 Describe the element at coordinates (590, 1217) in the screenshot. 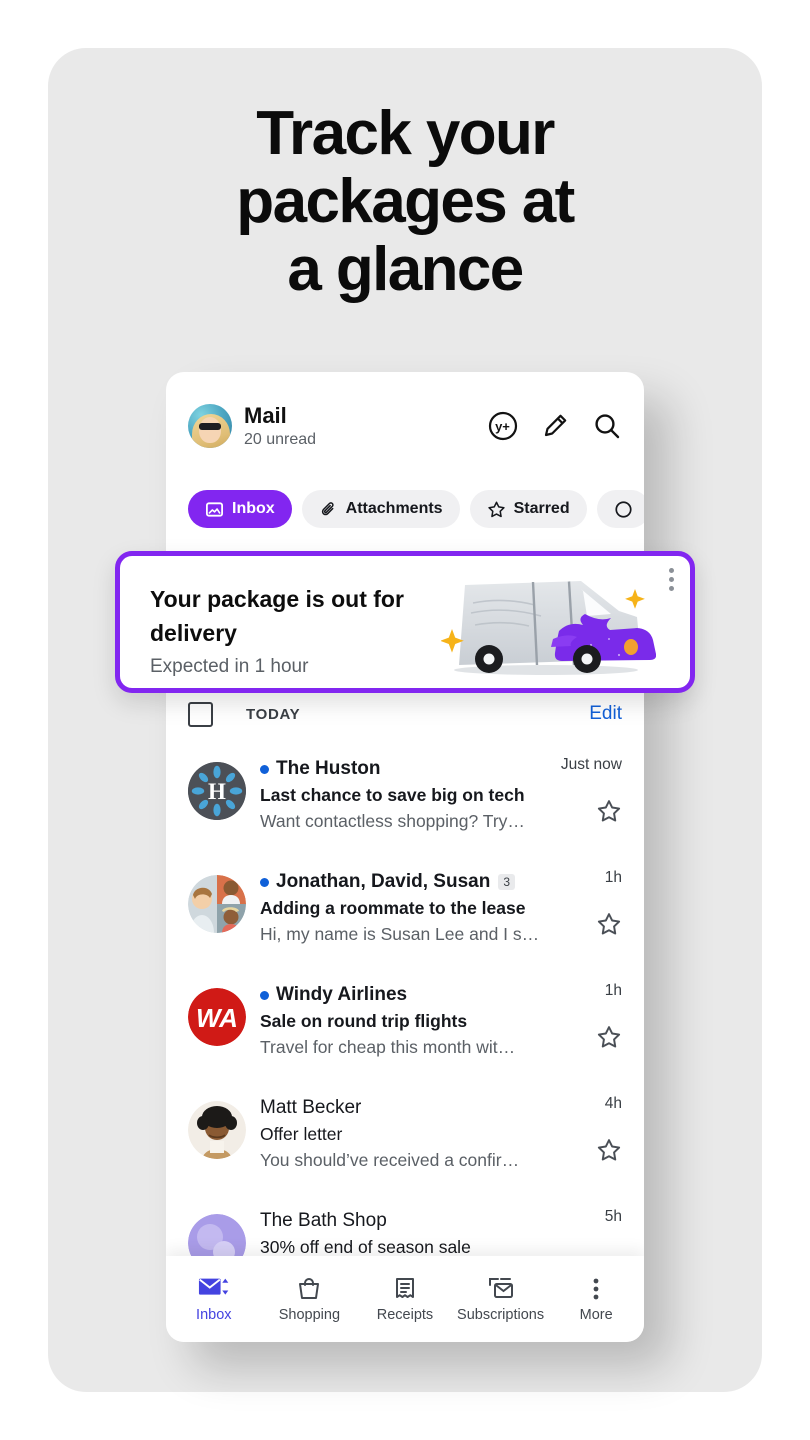

I see `row-right: 5h` at that location.